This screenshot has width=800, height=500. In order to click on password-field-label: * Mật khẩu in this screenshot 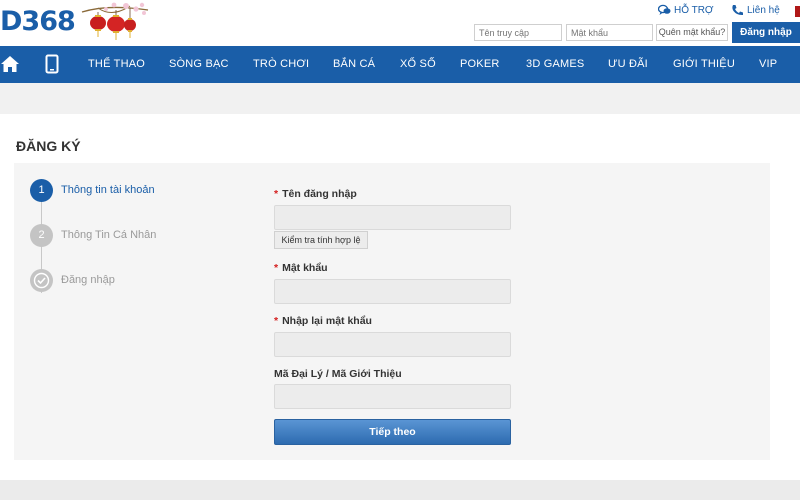, I will do `click(301, 268)`.